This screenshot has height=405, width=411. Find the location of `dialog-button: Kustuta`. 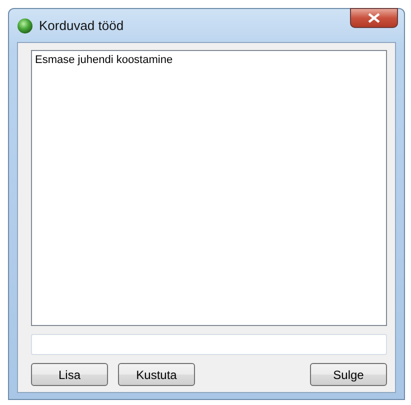

dialog-button: Kustuta is located at coordinates (156, 374).